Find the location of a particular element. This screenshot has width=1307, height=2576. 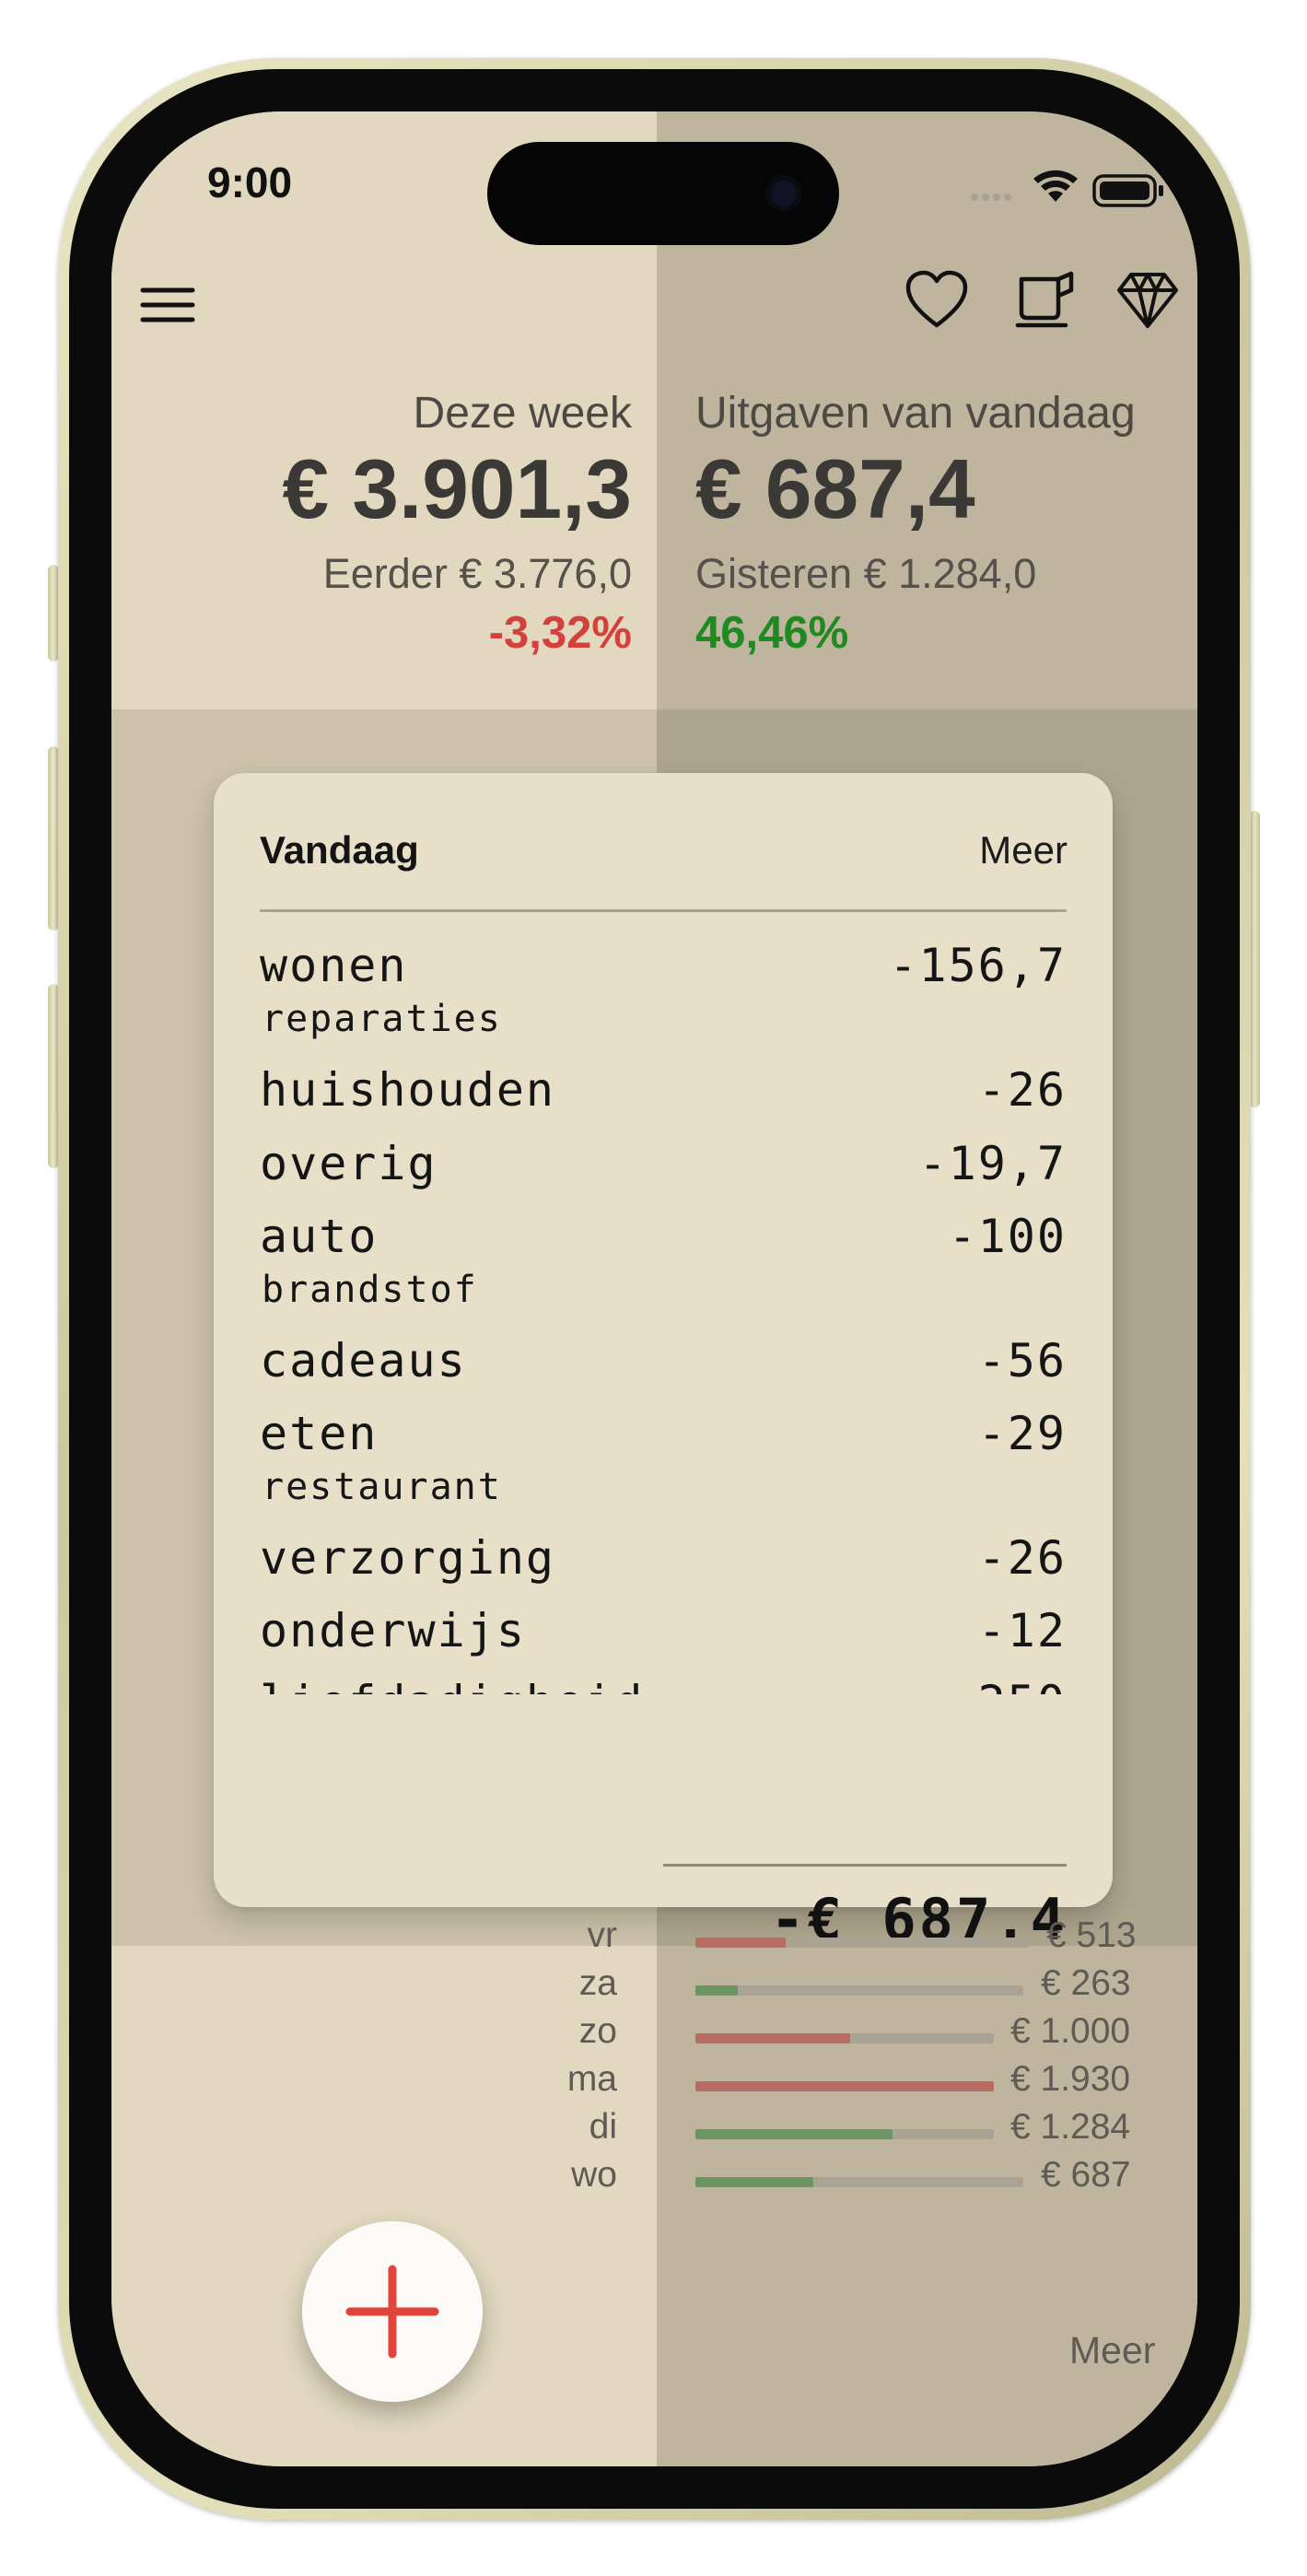

expense-category: auto is located at coordinates (320, 1236).